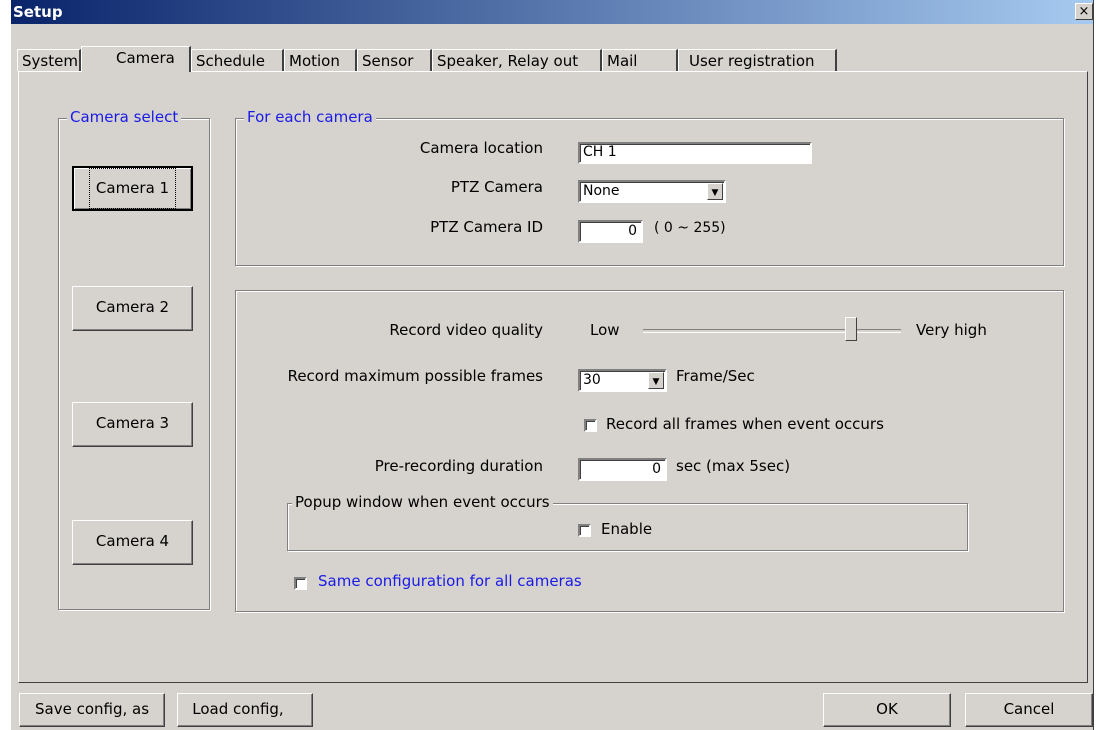 This screenshot has height=730, width=1096. Describe the element at coordinates (690, 228) in the screenshot. I see `ptz-id-range-label: ( 0 ~ 255)` at that location.